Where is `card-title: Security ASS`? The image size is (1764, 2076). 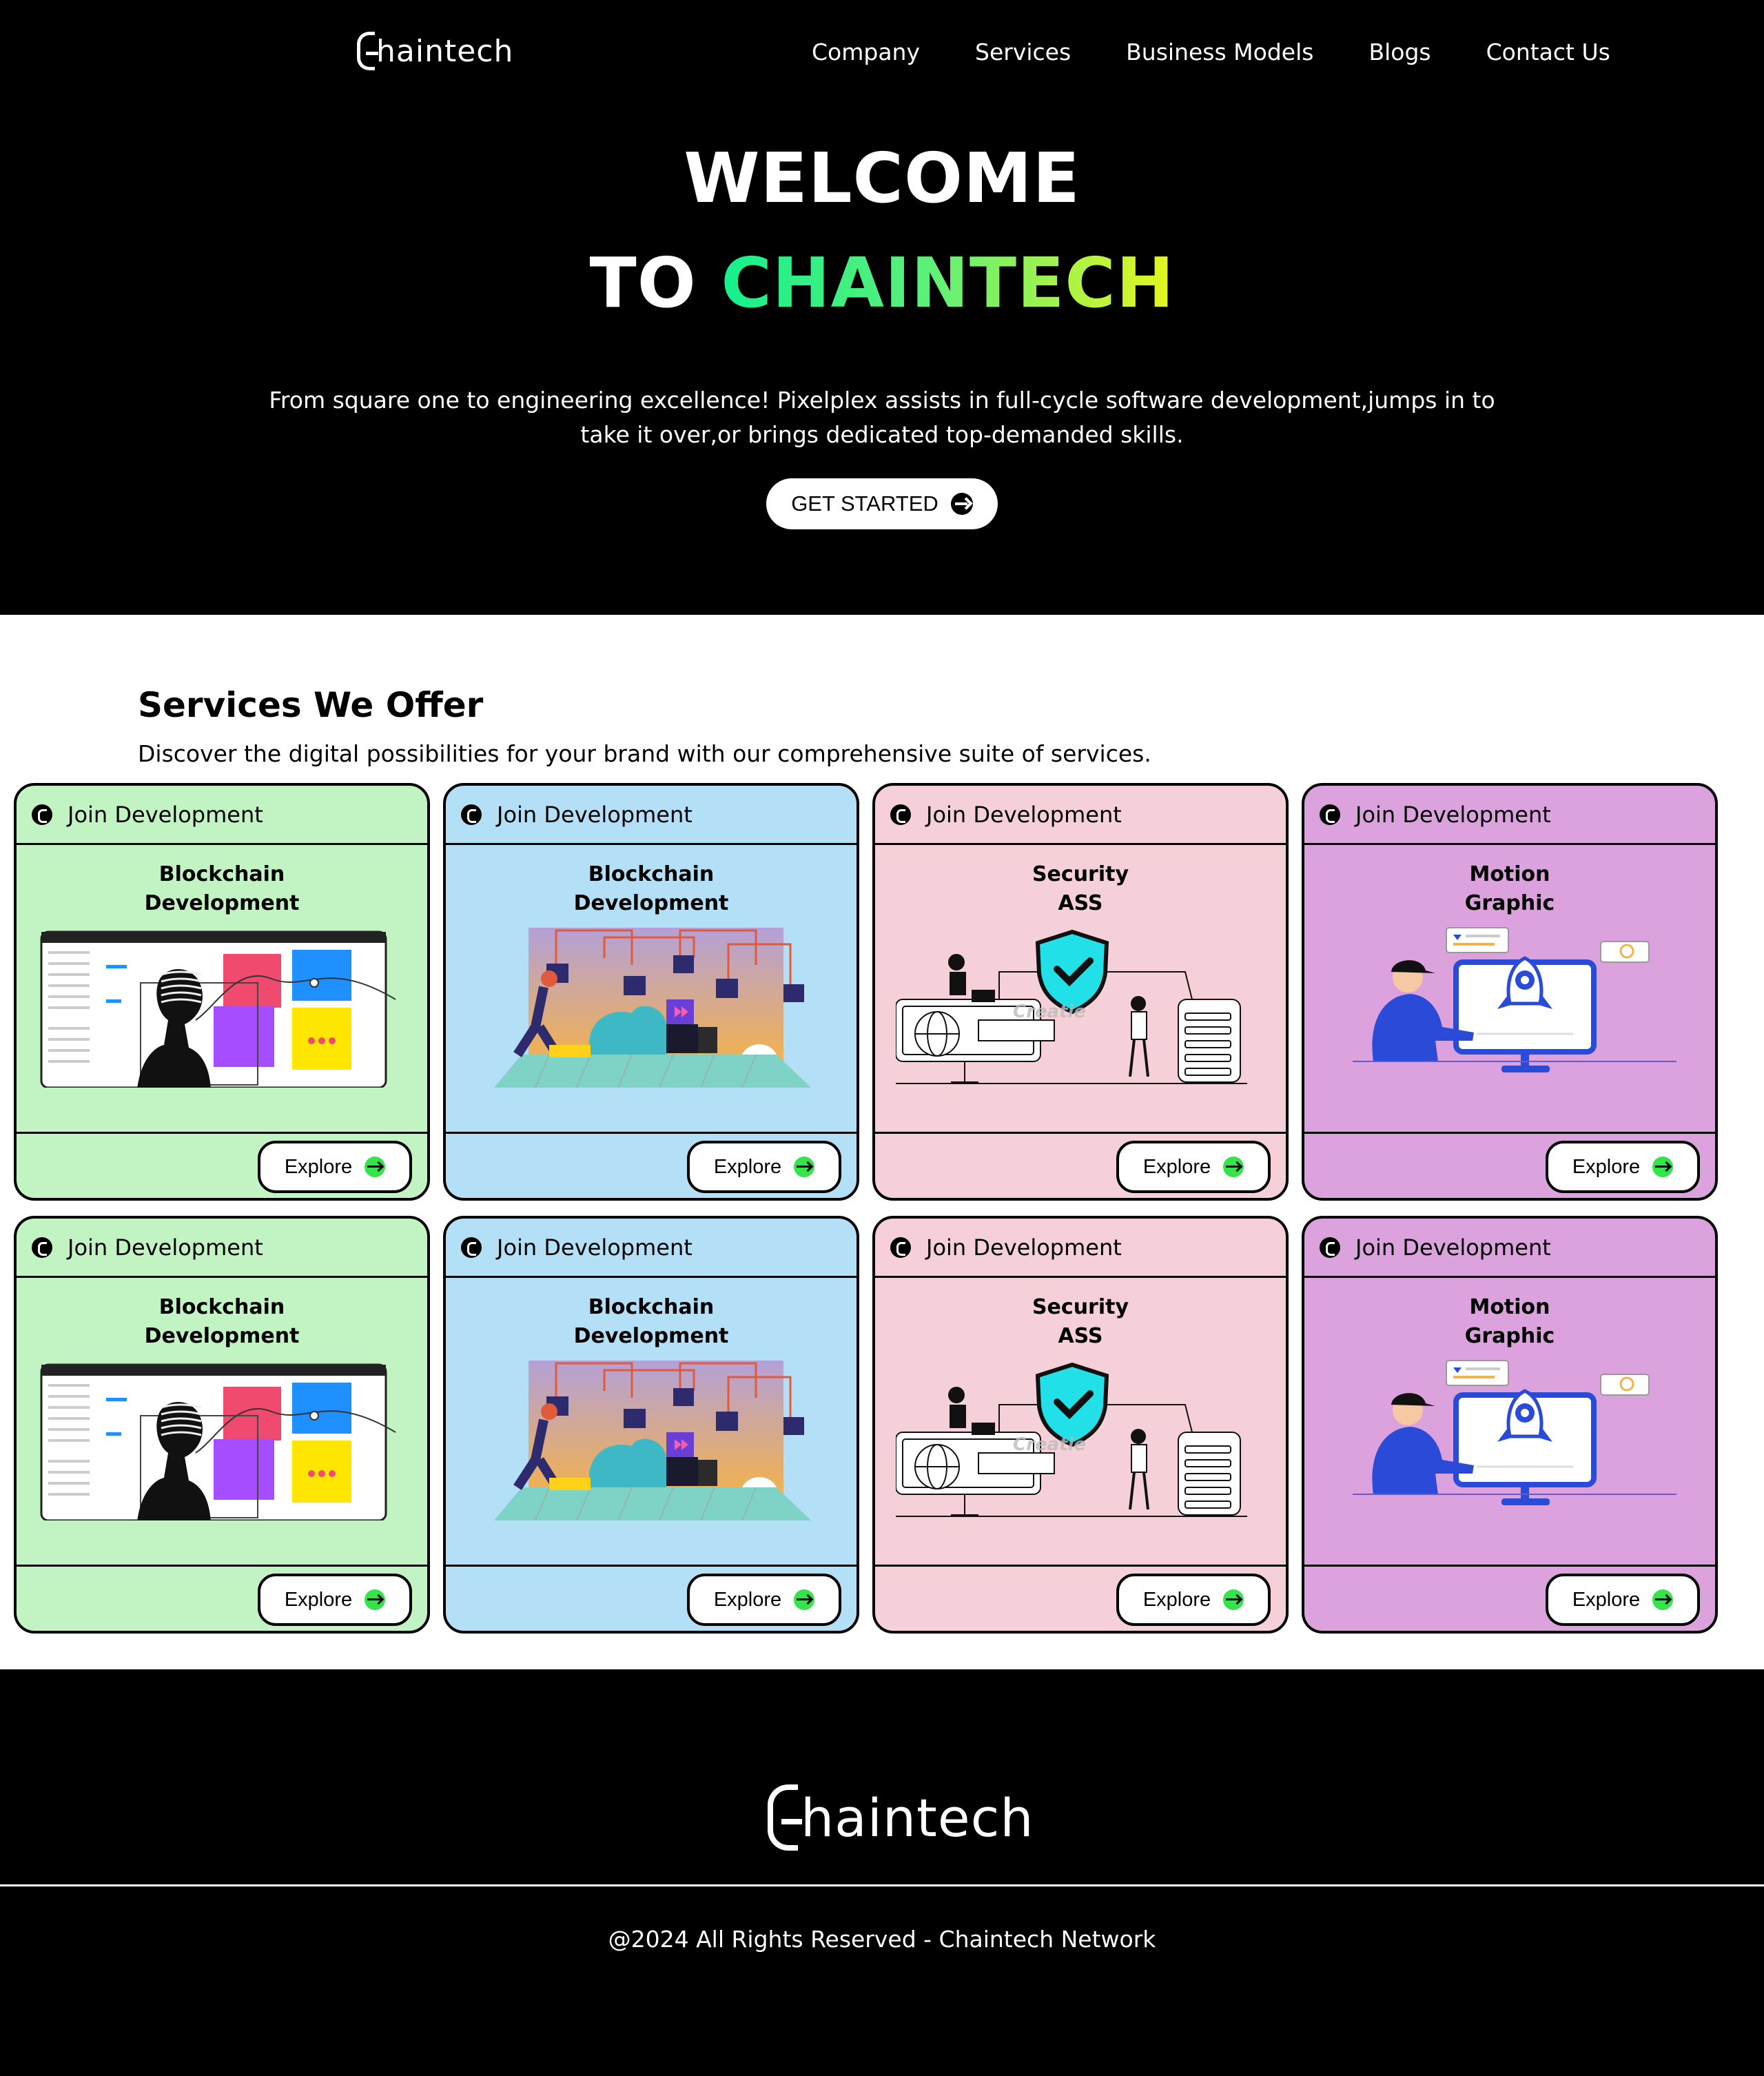
card-title: Security ASS is located at coordinates (1080, 889).